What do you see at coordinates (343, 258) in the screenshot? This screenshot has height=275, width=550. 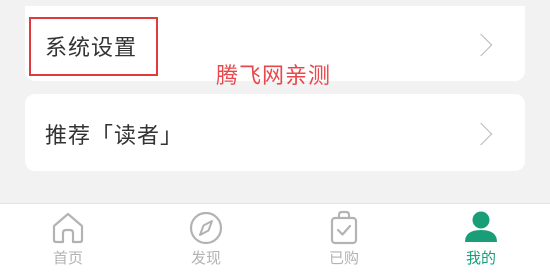 I see `tab-bought-label: 已购` at bounding box center [343, 258].